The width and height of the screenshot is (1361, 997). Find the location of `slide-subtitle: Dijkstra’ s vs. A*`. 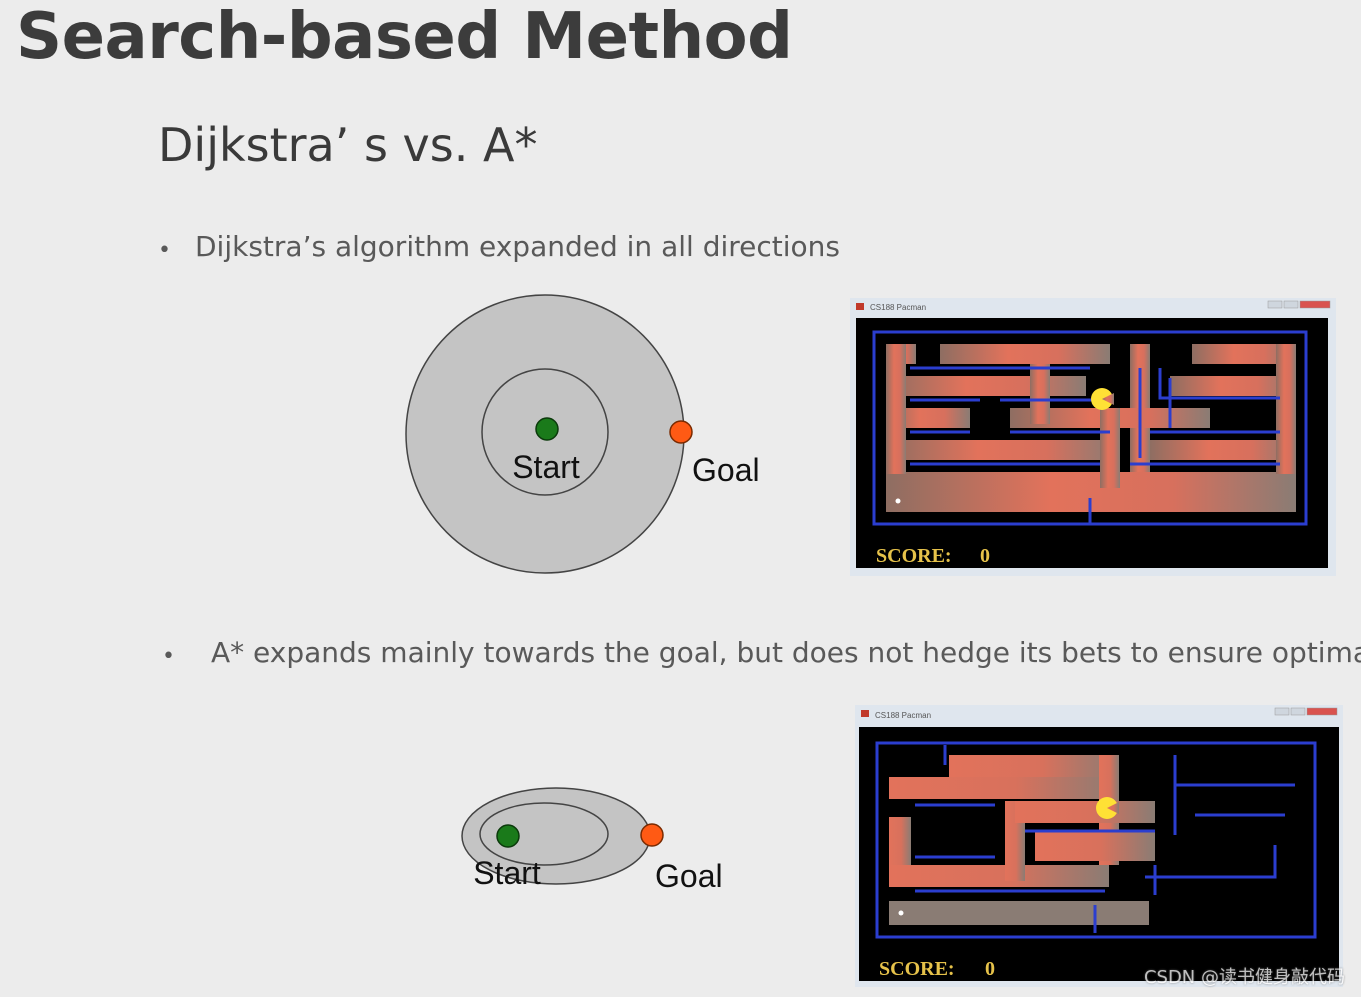

slide-subtitle: Dijkstra’ s vs. A* is located at coordinates (348, 145).